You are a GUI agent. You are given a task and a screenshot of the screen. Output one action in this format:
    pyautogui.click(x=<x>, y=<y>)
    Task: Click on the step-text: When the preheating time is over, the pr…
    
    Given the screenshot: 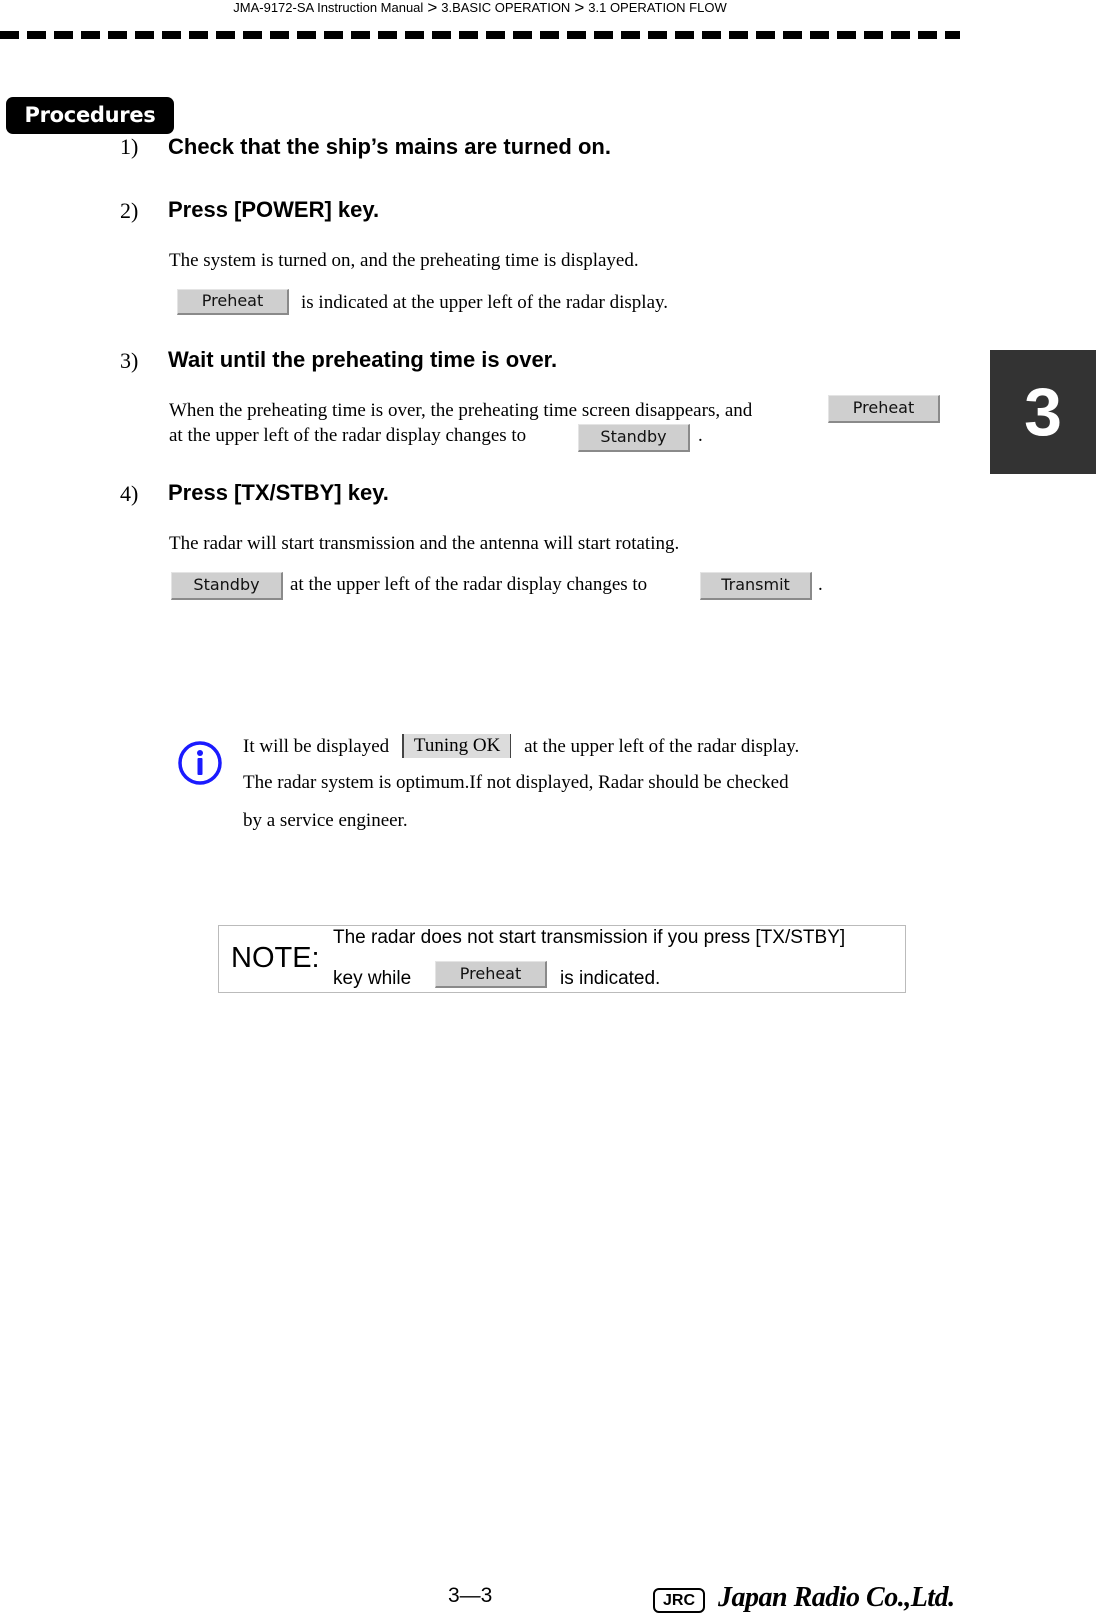 What is the action you would take?
    pyautogui.click(x=461, y=410)
    